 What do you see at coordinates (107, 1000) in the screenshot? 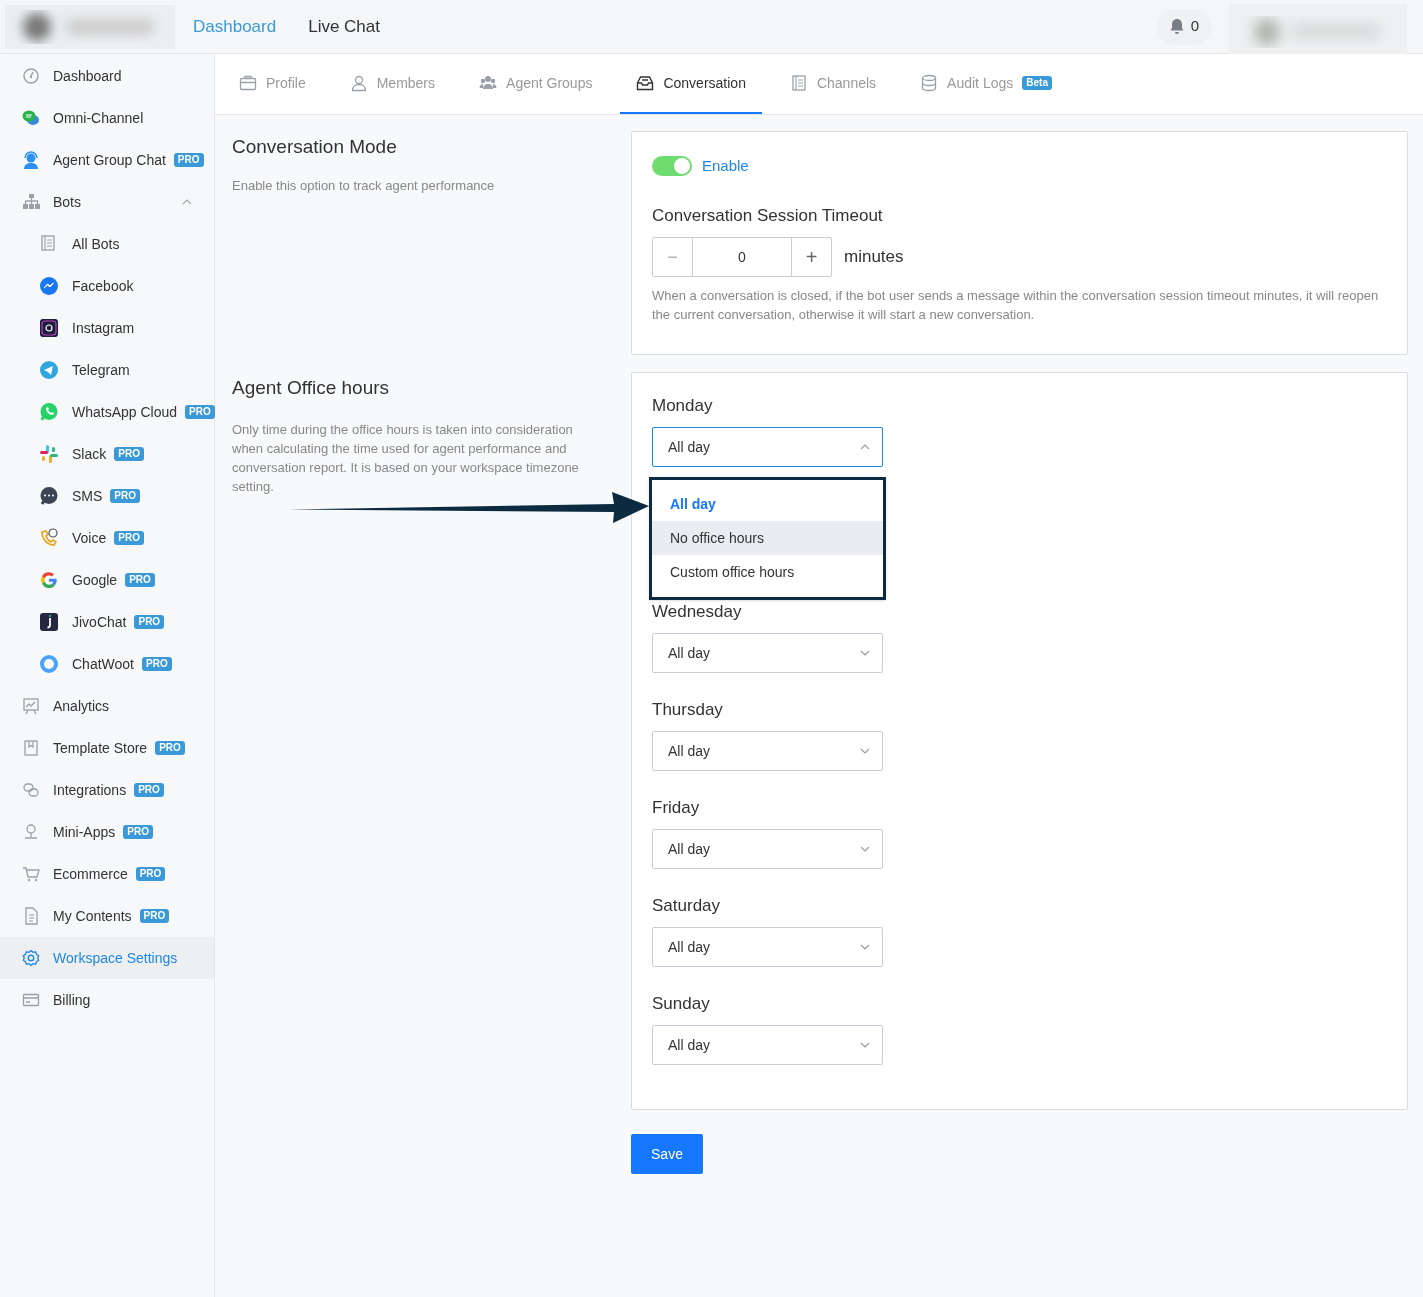
I see `sidebar-item: Billing` at bounding box center [107, 1000].